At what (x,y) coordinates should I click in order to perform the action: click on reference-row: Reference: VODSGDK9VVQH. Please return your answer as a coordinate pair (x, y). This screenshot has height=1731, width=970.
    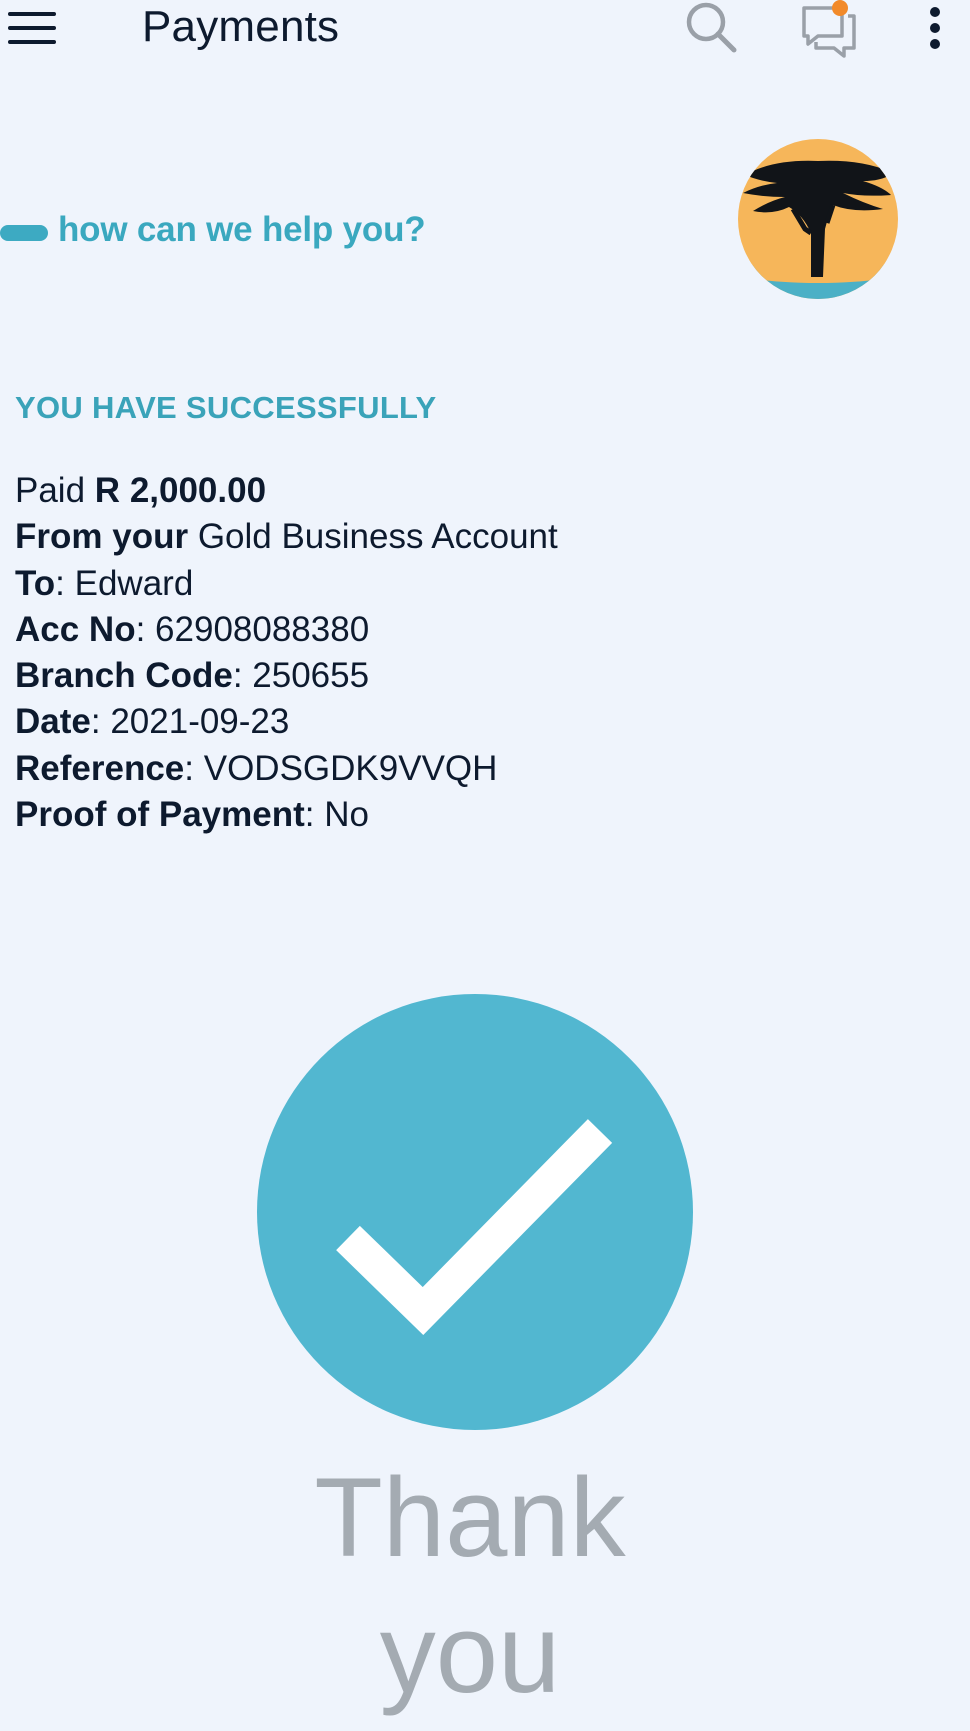
    Looking at the image, I should click on (256, 768).